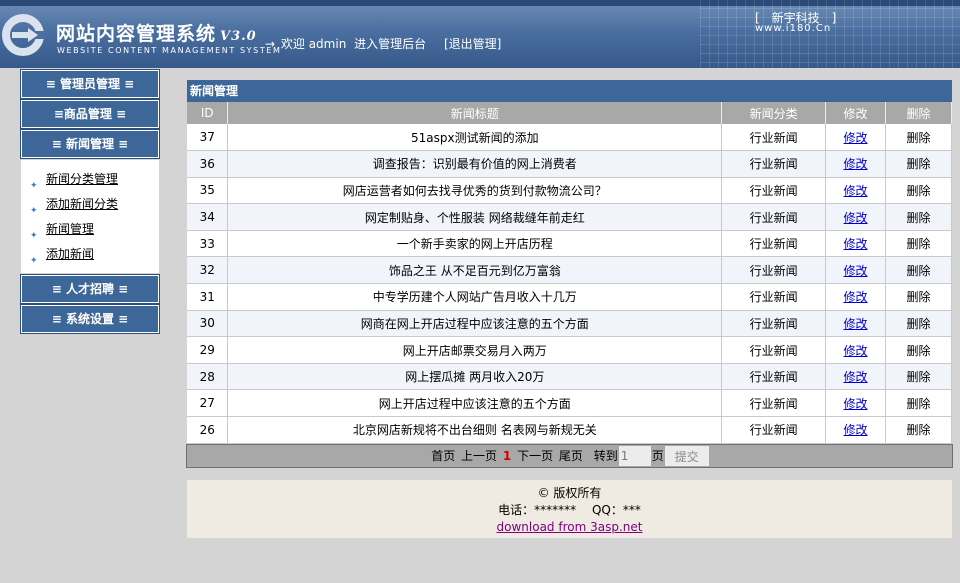  I want to click on cell-id: 33, so click(208, 244).